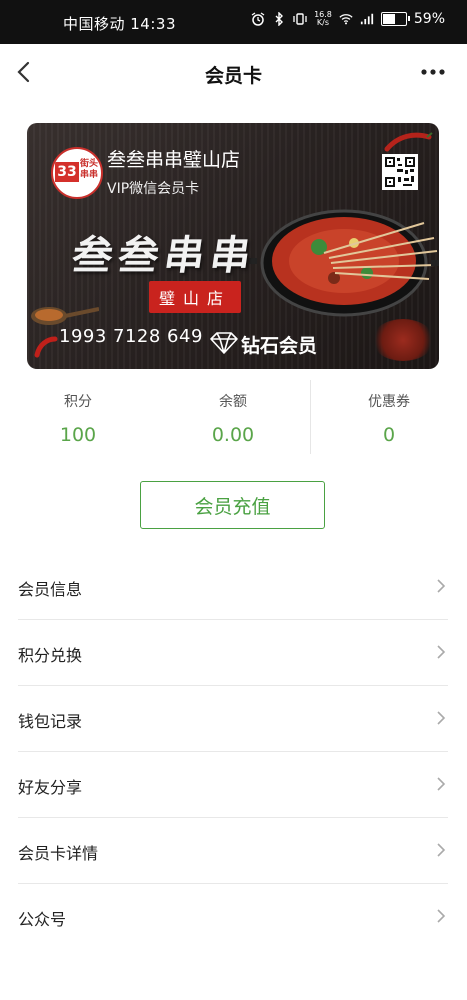 The height and width of the screenshot is (1000, 467). What do you see at coordinates (233, 587) in the screenshot?
I see `menu-item-member-info: 会员信息` at bounding box center [233, 587].